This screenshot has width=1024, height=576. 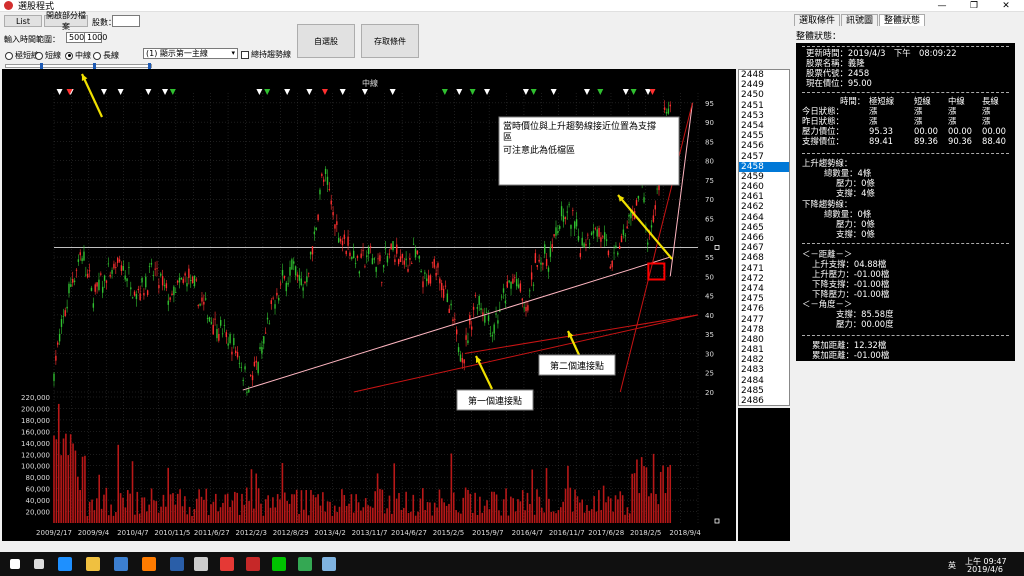 What do you see at coordinates (764, 400) in the screenshot?
I see `list-item: 2486` at bounding box center [764, 400].